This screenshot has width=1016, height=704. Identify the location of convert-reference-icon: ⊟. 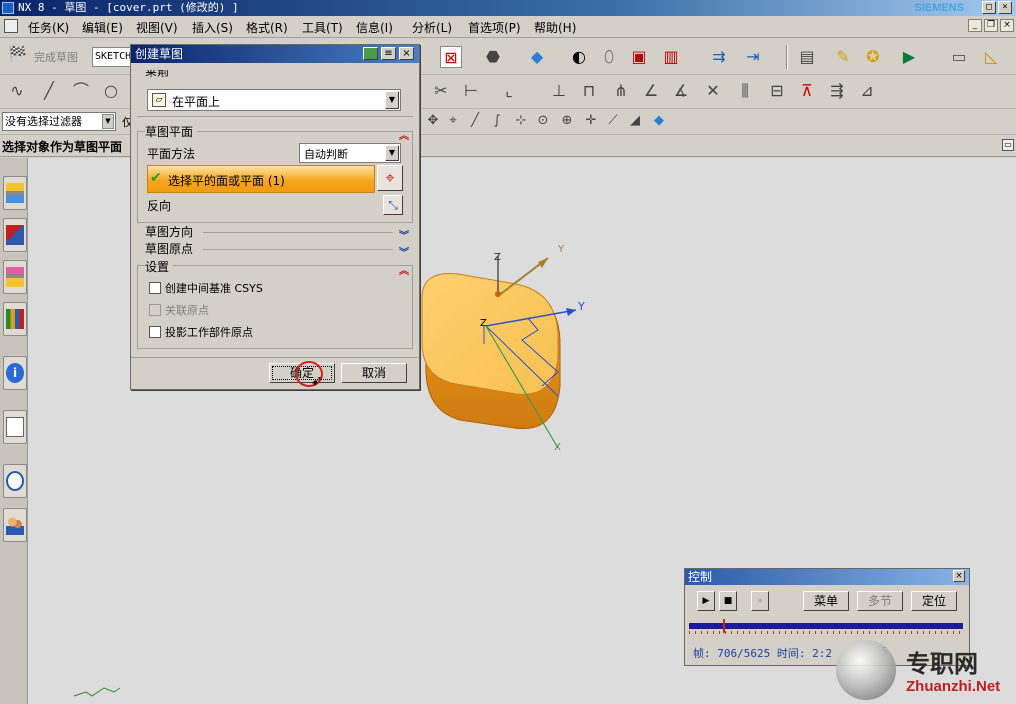
(777, 91).